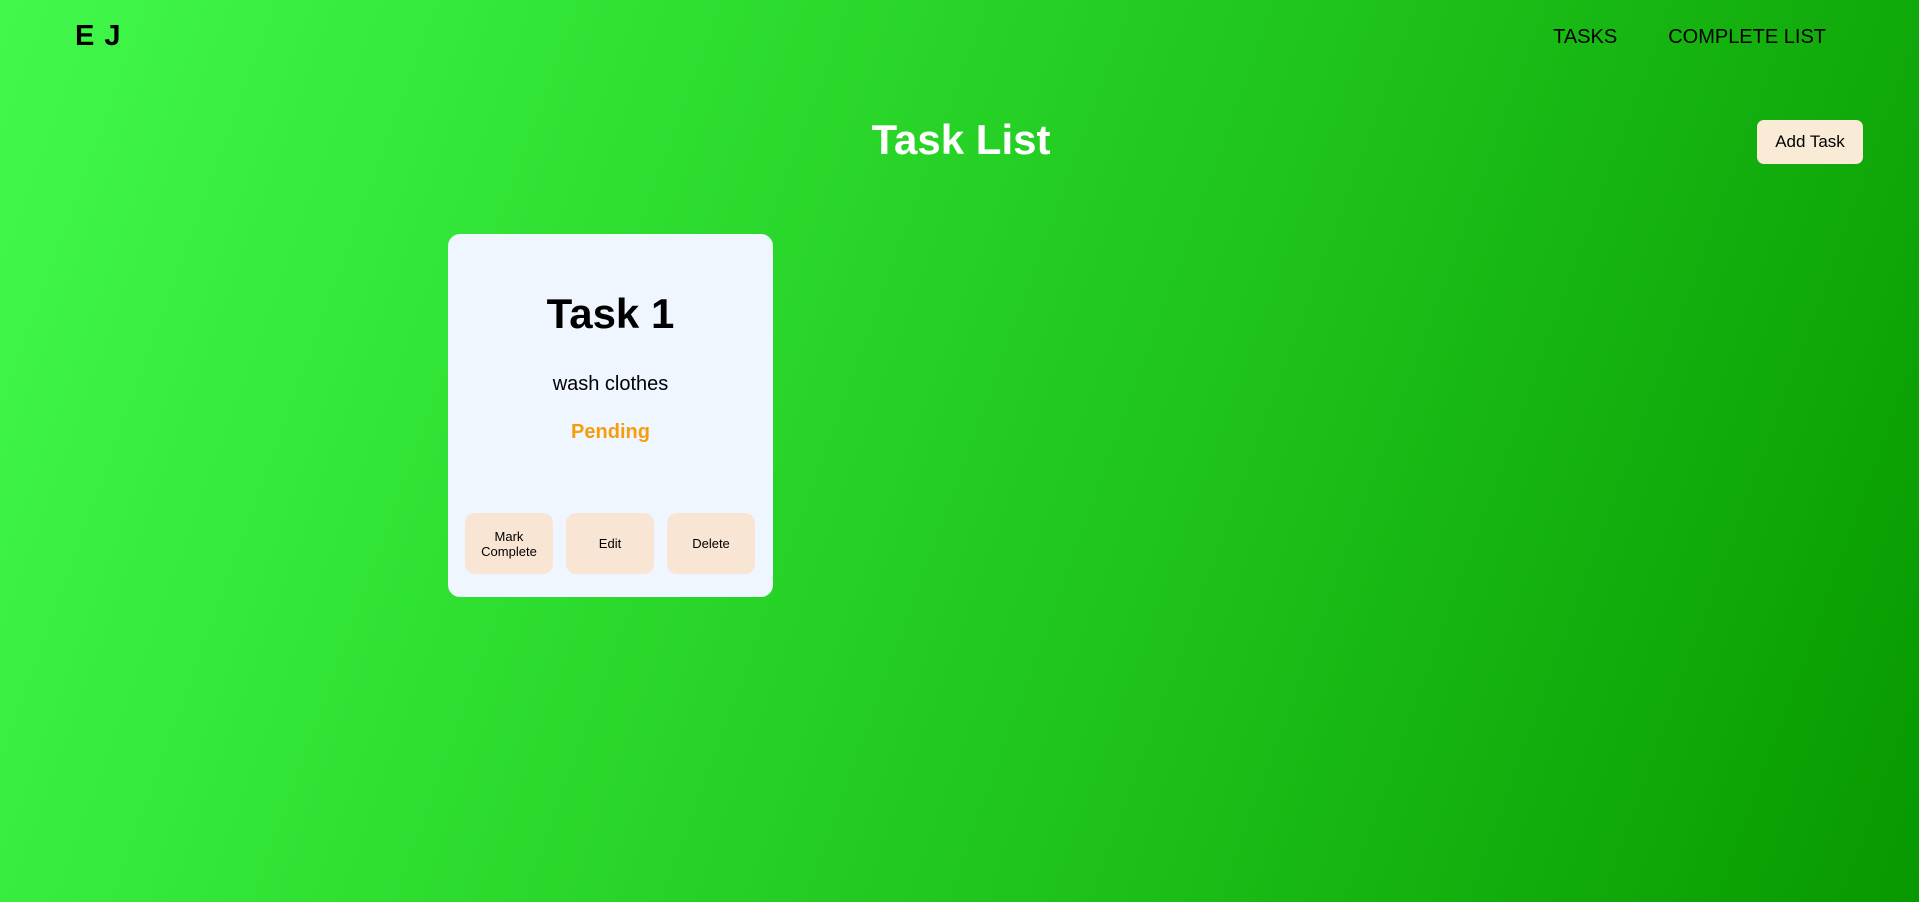 This screenshot has height=902, width=1919. I want to click on nav-link-tasks: TASKS, so click(1585, 37).